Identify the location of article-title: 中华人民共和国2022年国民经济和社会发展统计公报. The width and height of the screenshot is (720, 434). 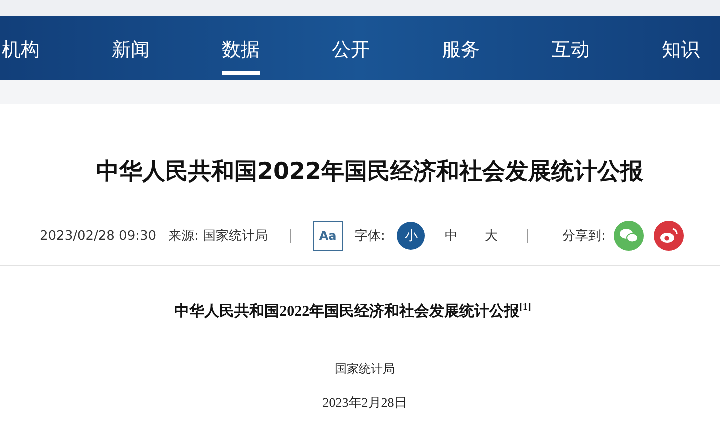
(369, 172).